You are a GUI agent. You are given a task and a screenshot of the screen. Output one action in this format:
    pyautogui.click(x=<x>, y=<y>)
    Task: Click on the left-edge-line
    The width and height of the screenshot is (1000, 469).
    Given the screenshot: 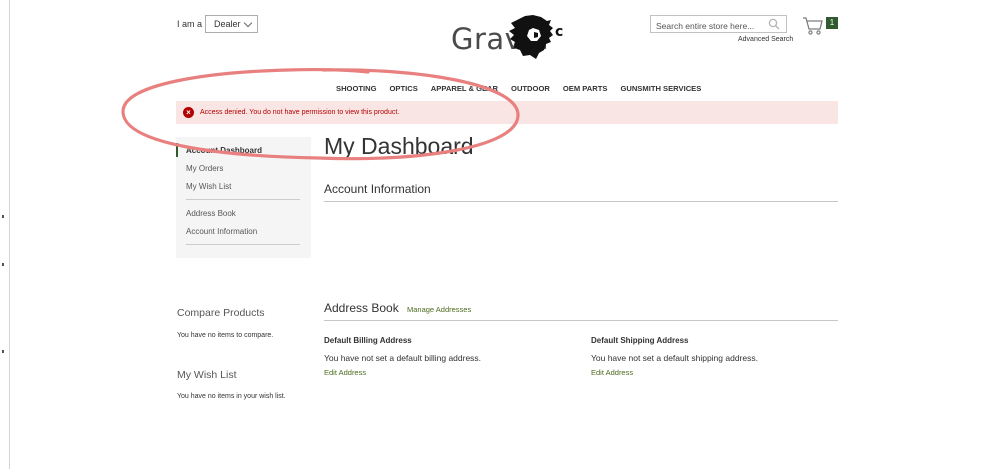 What is the action you would take?
    pyautogui.click(x=9, y=234)
    